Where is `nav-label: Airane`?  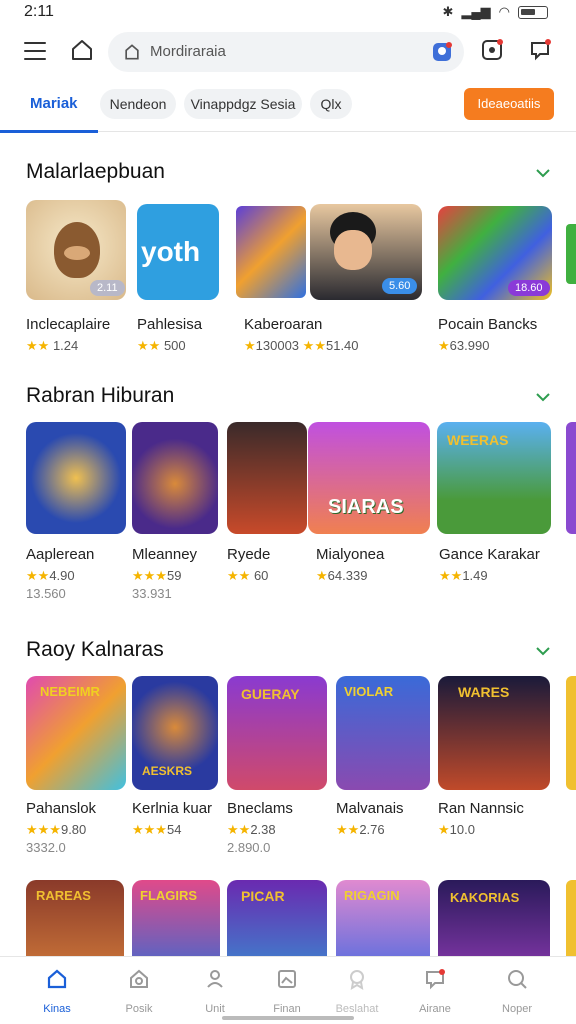 nav-label: Airane is located at coordinates (435, 1009).